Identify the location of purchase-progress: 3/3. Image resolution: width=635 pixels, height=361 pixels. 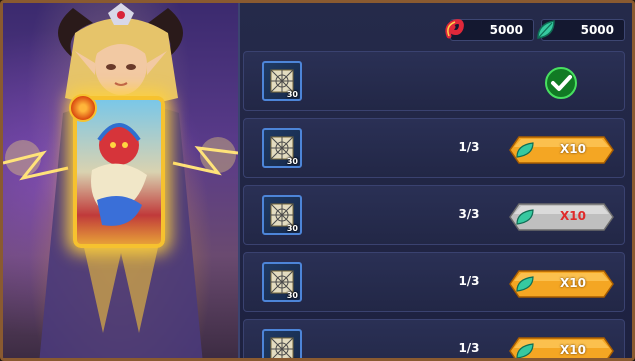
(469, 214).